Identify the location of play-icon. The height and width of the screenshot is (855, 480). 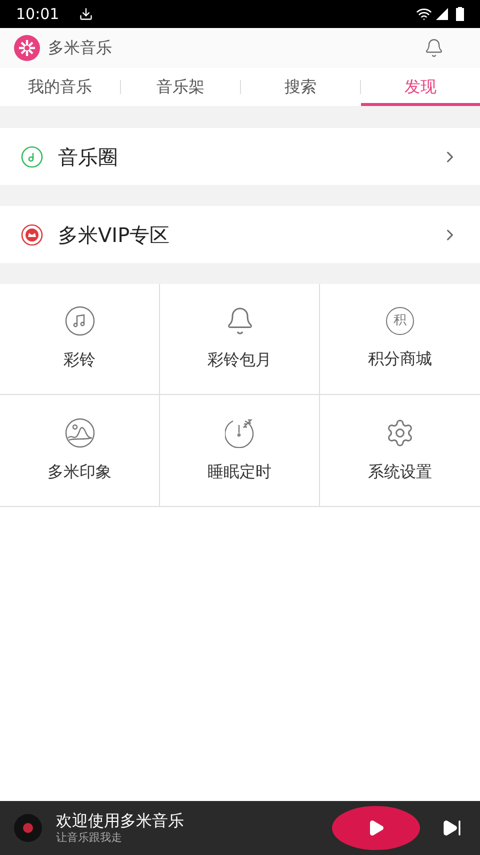
(376, 828).